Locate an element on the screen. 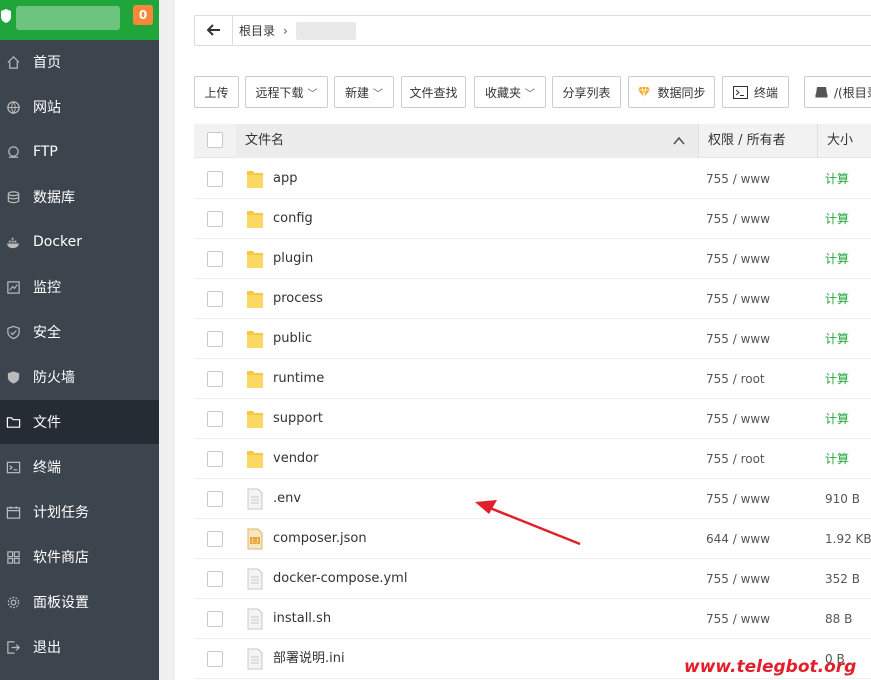 This screenshot has height=680, width=871. file-name: plugin is located at coordinates (293, 259).